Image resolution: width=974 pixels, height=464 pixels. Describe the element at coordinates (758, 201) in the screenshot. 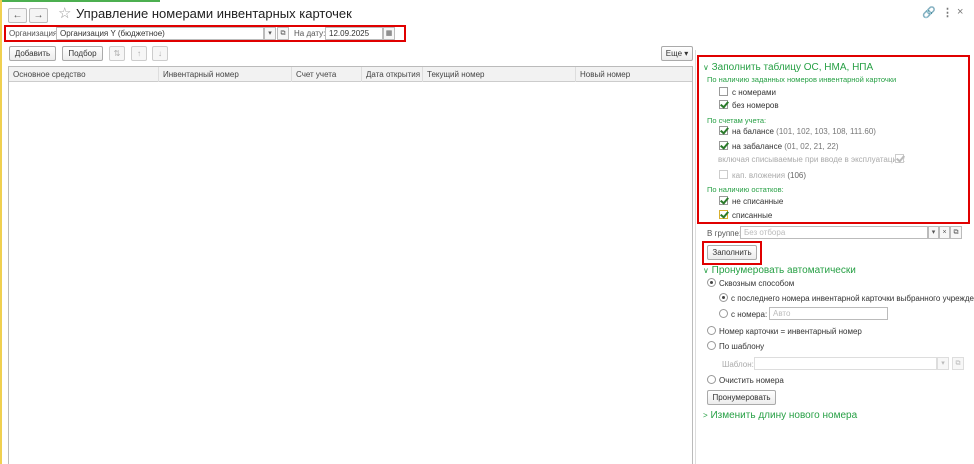

I see `not-written-off-label: не списанные` at that location.